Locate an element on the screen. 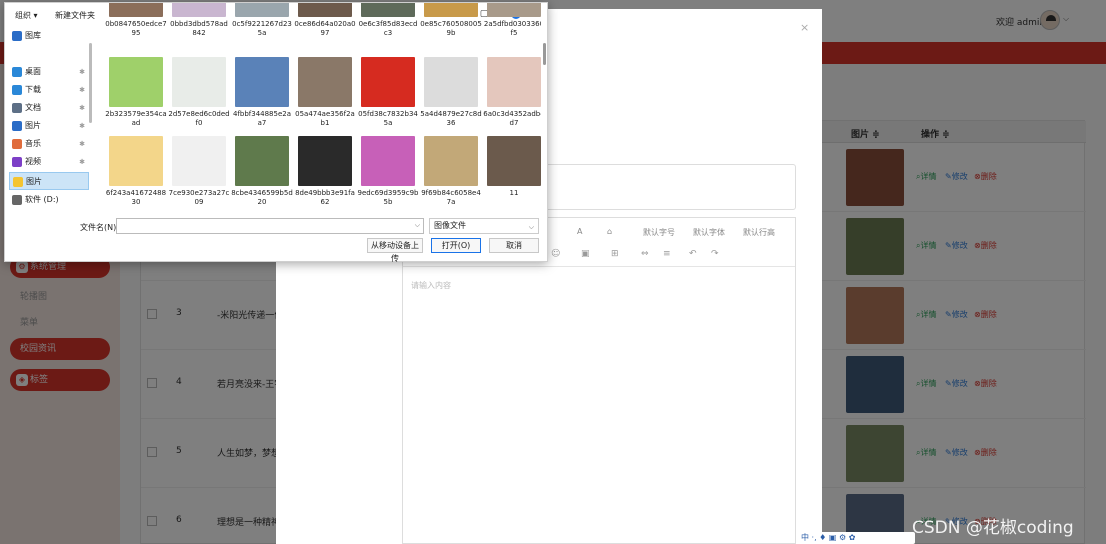  table-icon: ⊞ is located at coordinates (615, 254).